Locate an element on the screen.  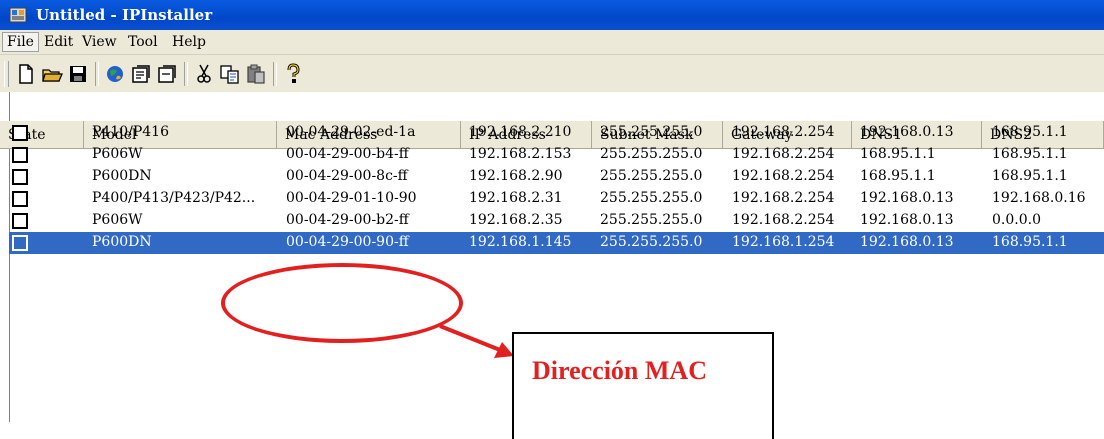
app-icon is located at coordinates (18, 15).